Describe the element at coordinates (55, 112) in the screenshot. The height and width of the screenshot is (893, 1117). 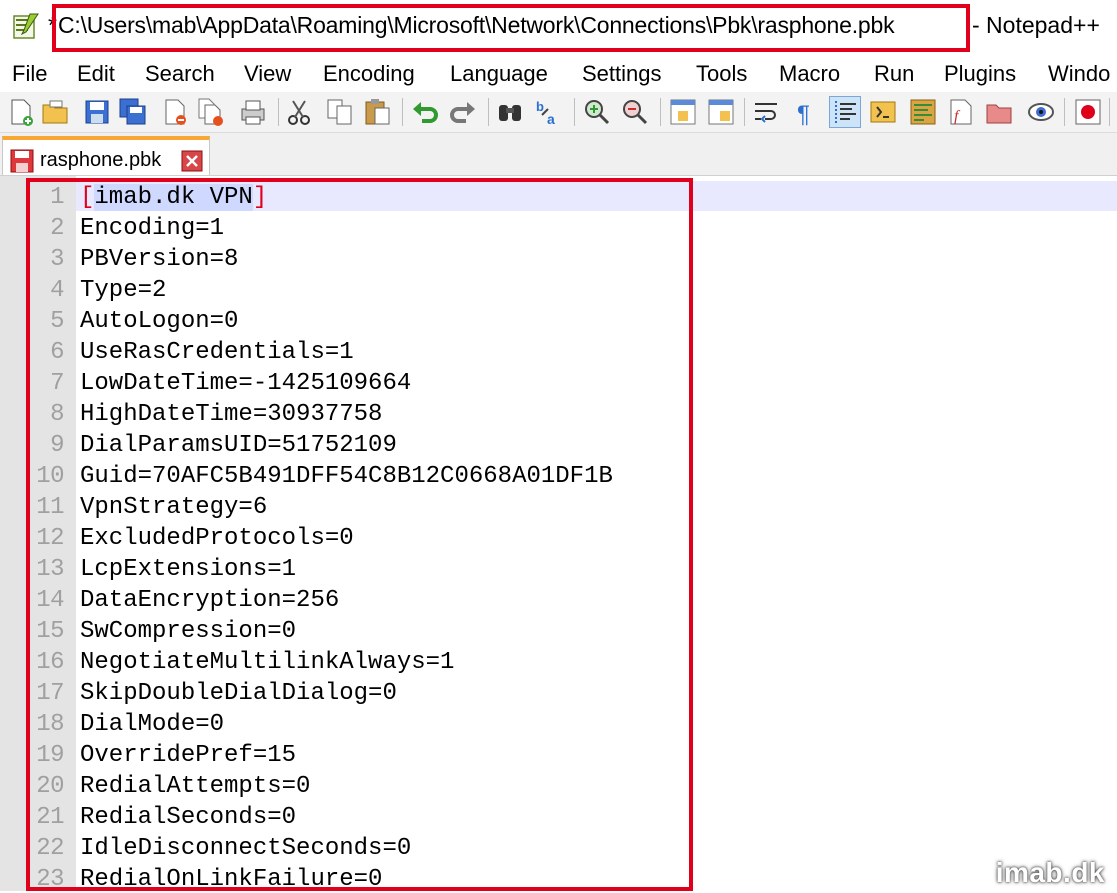
I see `open-file-icon` at that location.